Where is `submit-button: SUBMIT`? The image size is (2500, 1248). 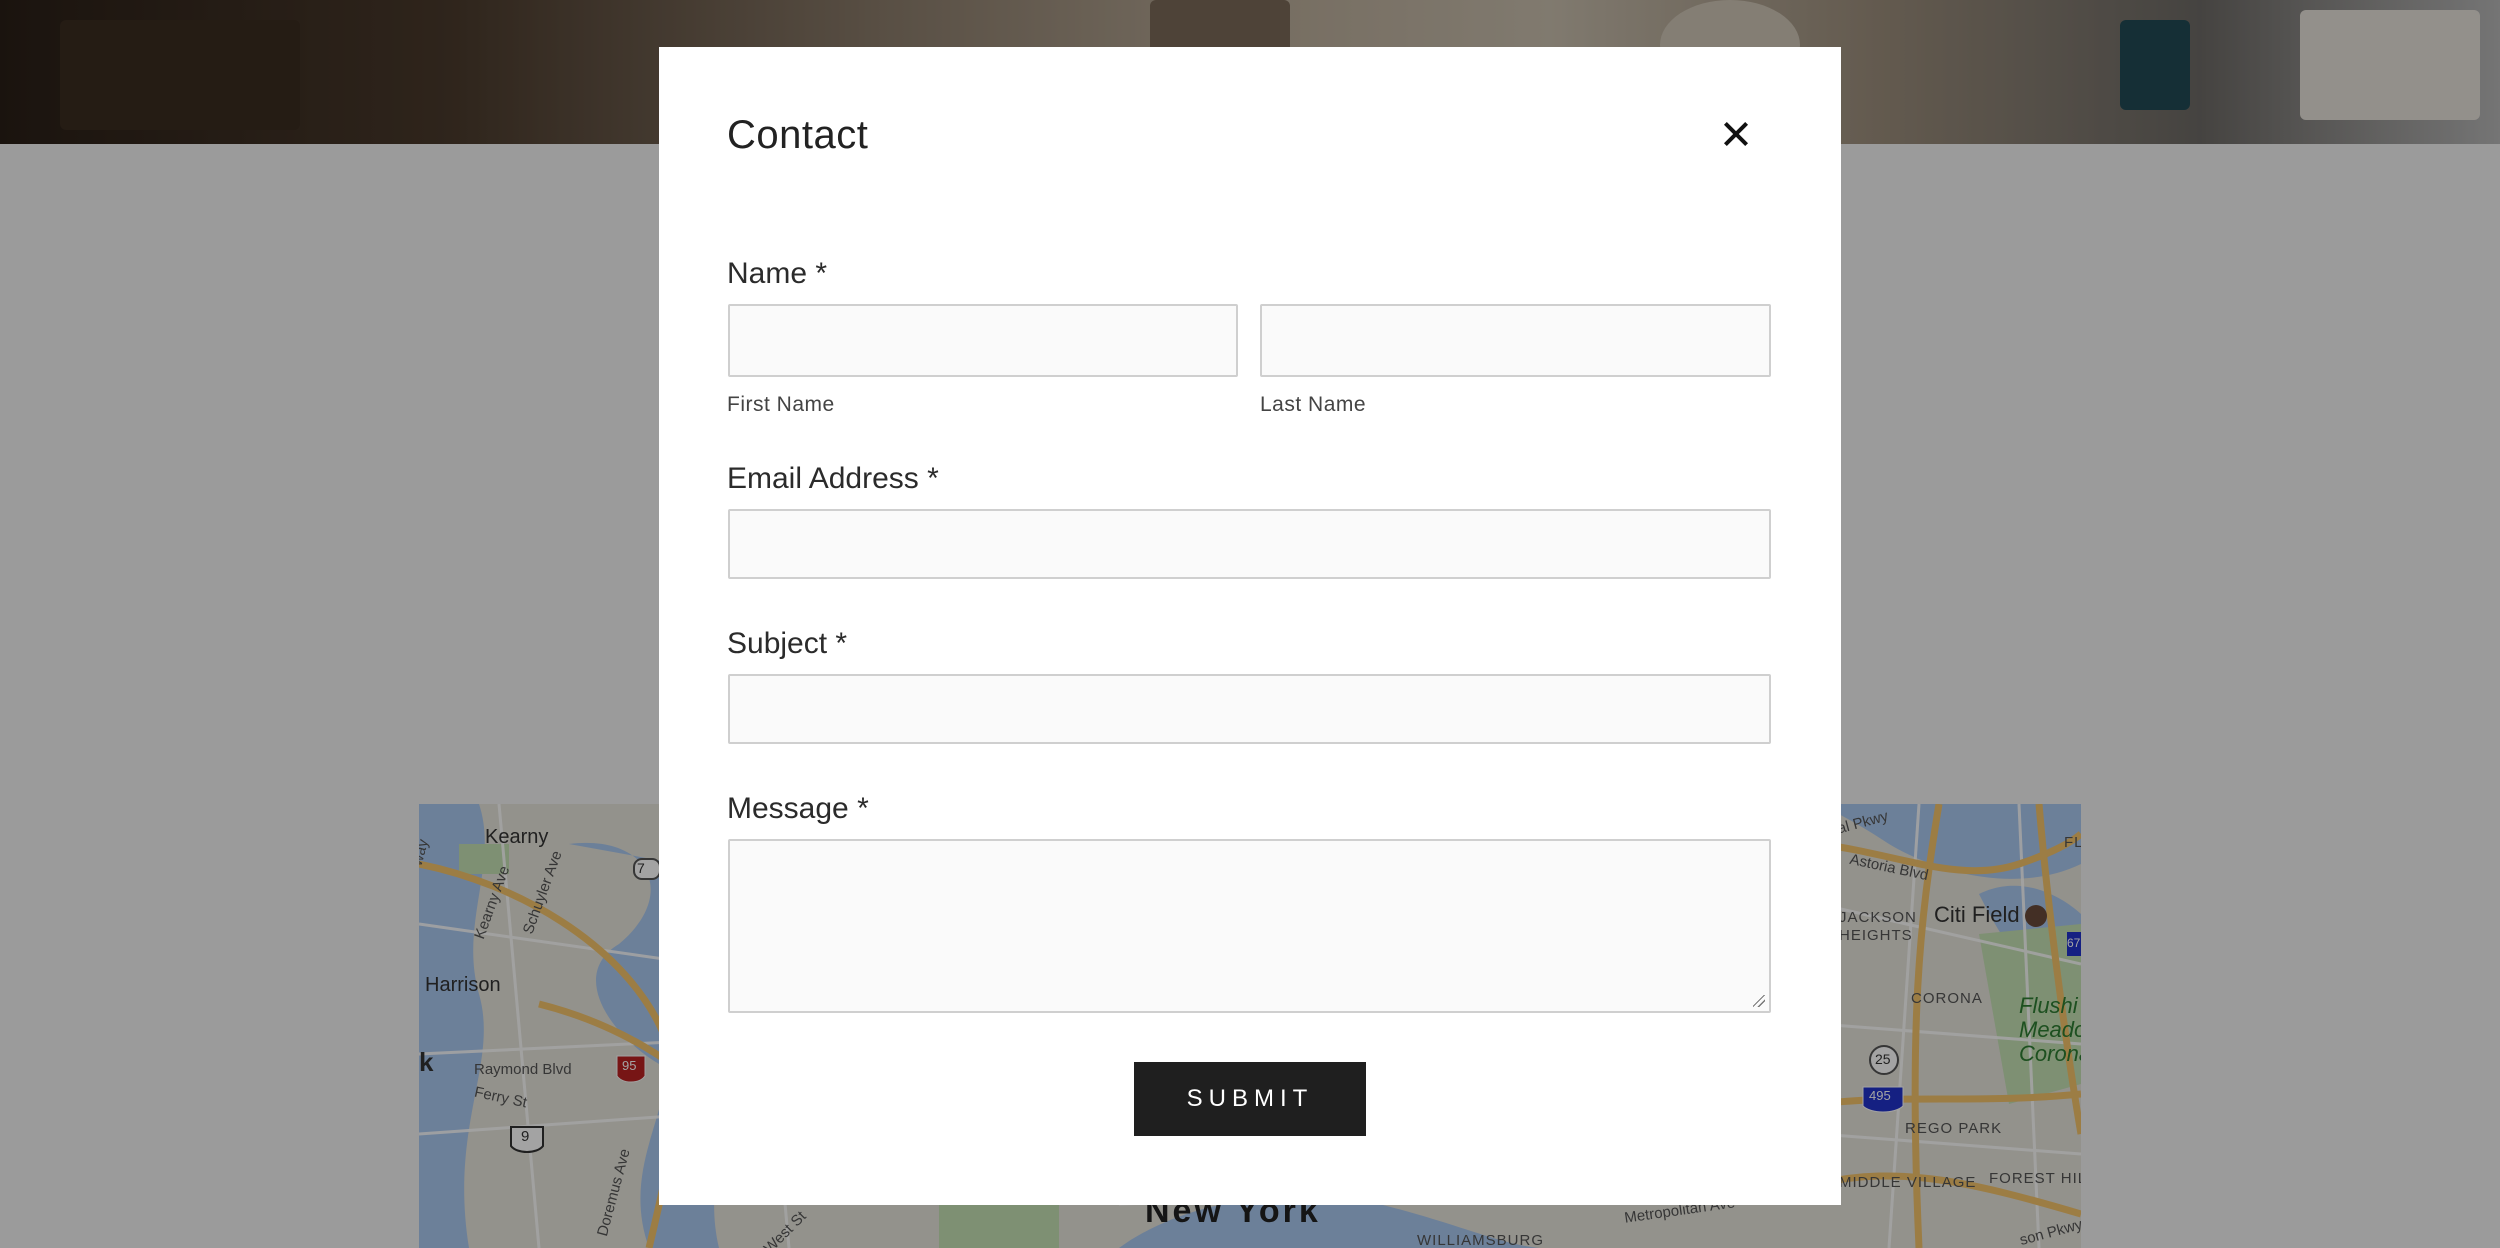 submit-button: SUBMIT is located at coordinates (1250, 1099).